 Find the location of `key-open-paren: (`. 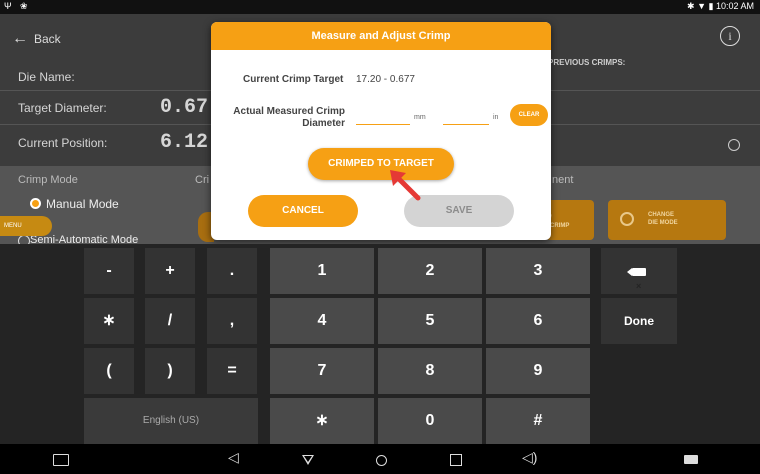

key-open-paren: ( is located at coordinates (109, 371).